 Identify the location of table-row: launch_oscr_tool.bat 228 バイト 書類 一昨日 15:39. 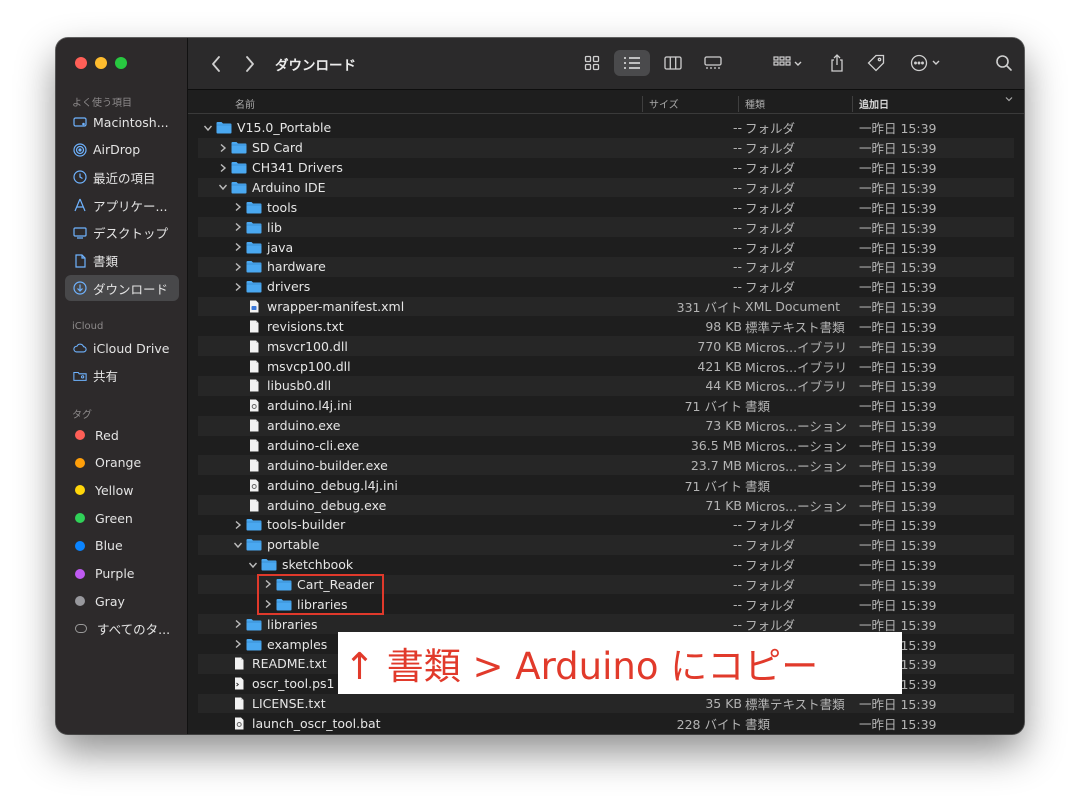
(606, 724).